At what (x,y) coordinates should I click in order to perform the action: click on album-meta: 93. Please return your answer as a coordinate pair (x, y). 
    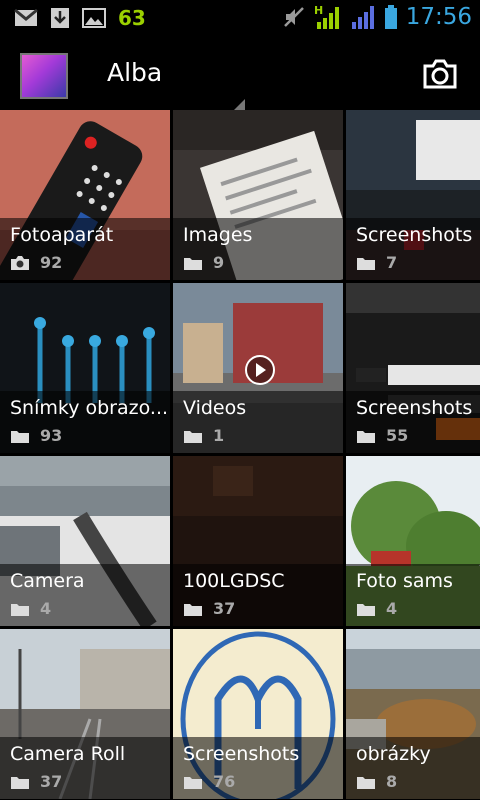
    Looking at the image, I should click on (36, 435).